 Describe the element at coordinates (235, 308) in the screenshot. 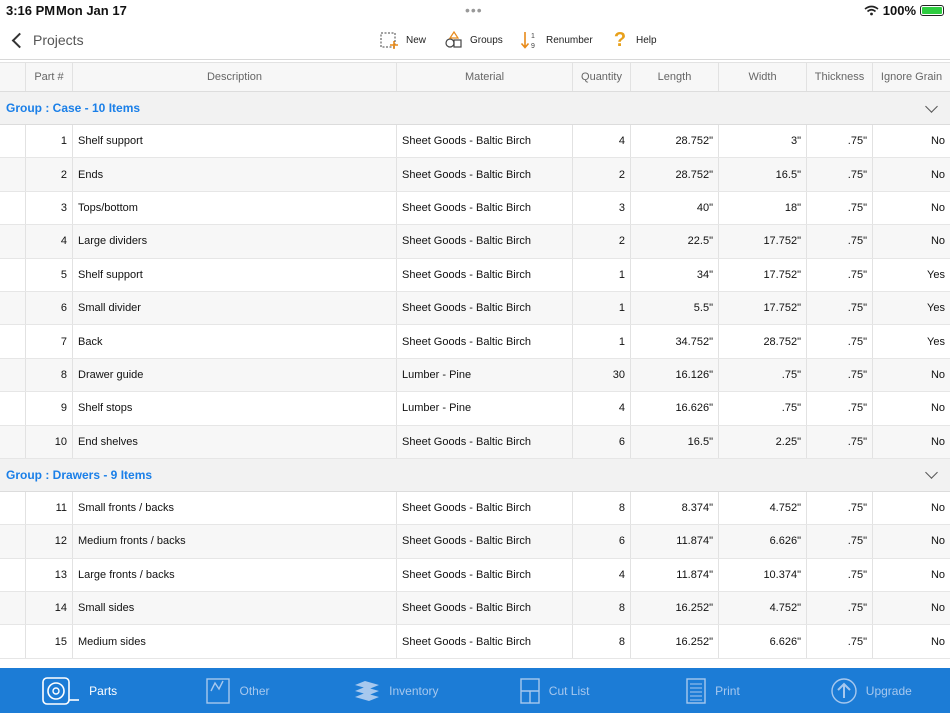

I see `description-cell: Small divider` at that location.